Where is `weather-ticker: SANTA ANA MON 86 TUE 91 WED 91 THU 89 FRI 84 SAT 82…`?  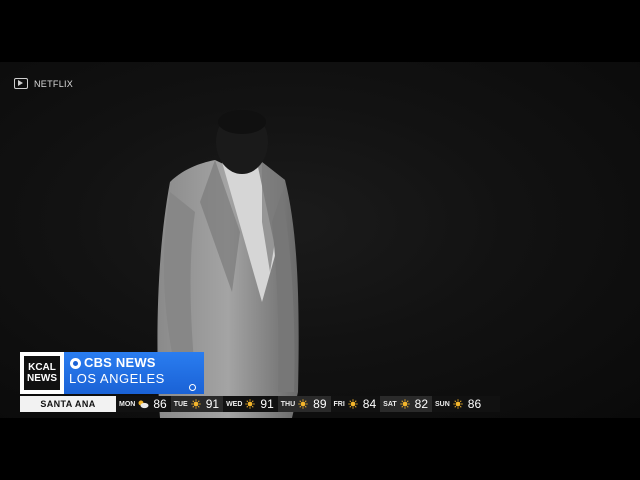 weather-ticker: SANTA ANA MON 86 TUE 91 WED 91 THU 89 FRI 84 SAT 82… is located at coordinates (260, 404).